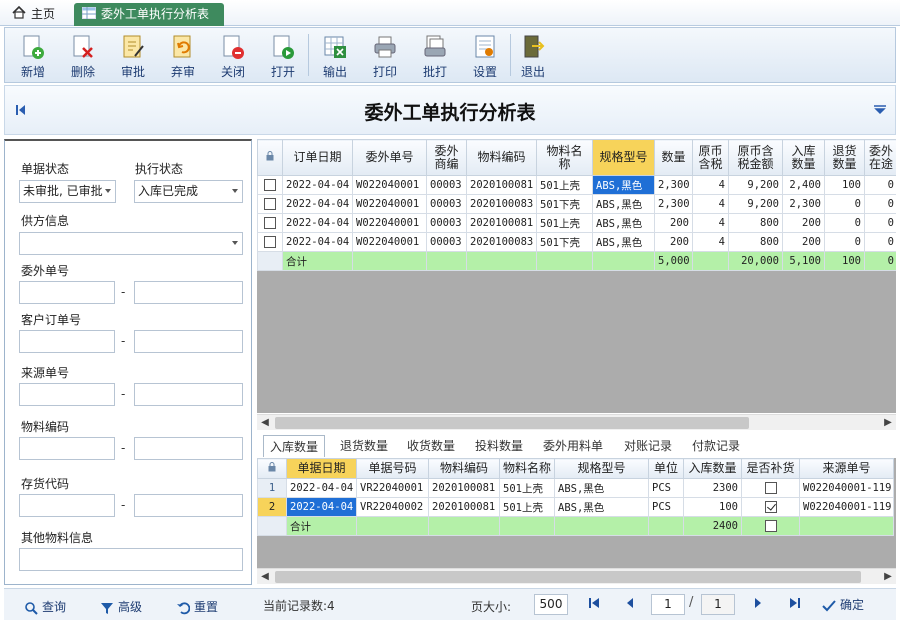  What do you see at coordinates (121, 606) in the screenshot?
I see `advanced-button: 高级` at bounding box center [121, 606].